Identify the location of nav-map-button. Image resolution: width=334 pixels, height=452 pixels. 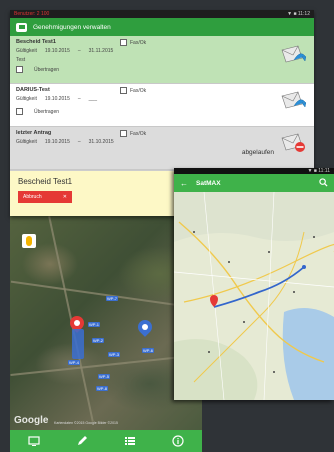
(34, 441).